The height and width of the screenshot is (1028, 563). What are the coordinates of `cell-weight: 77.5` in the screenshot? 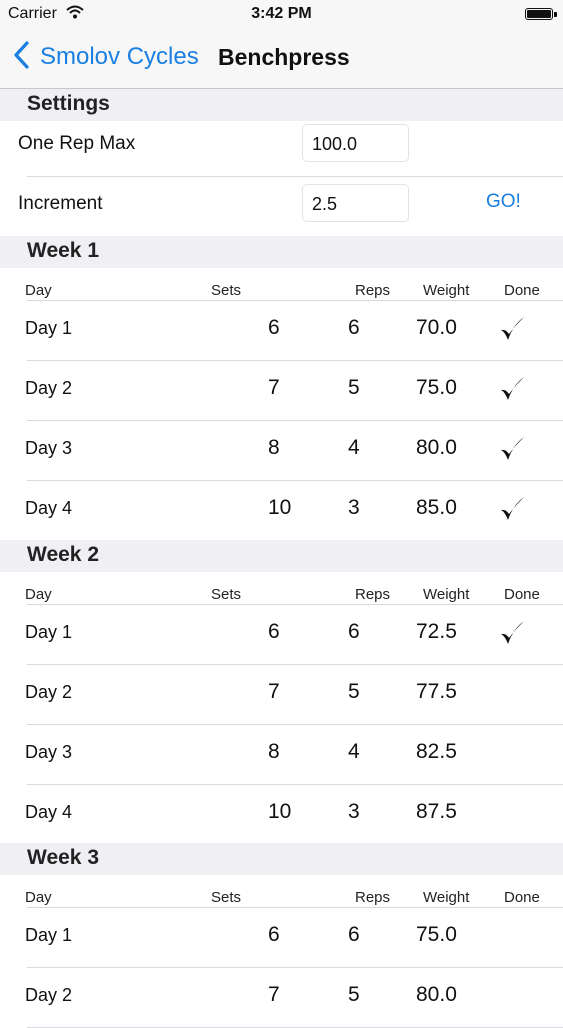 It's located at (436, 691).